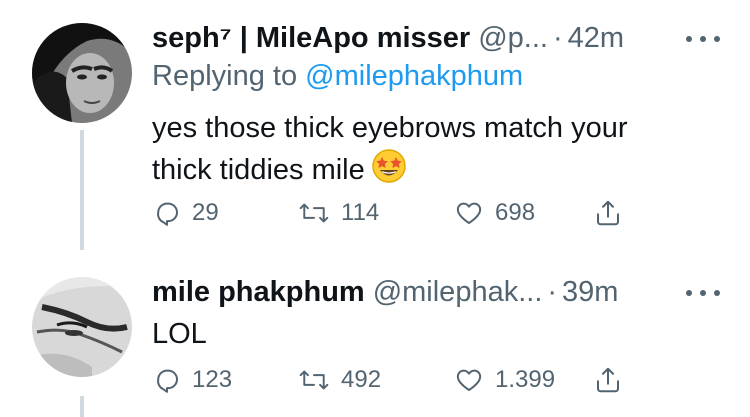  I want to click on retweet-count: 492, so click(361, 379).